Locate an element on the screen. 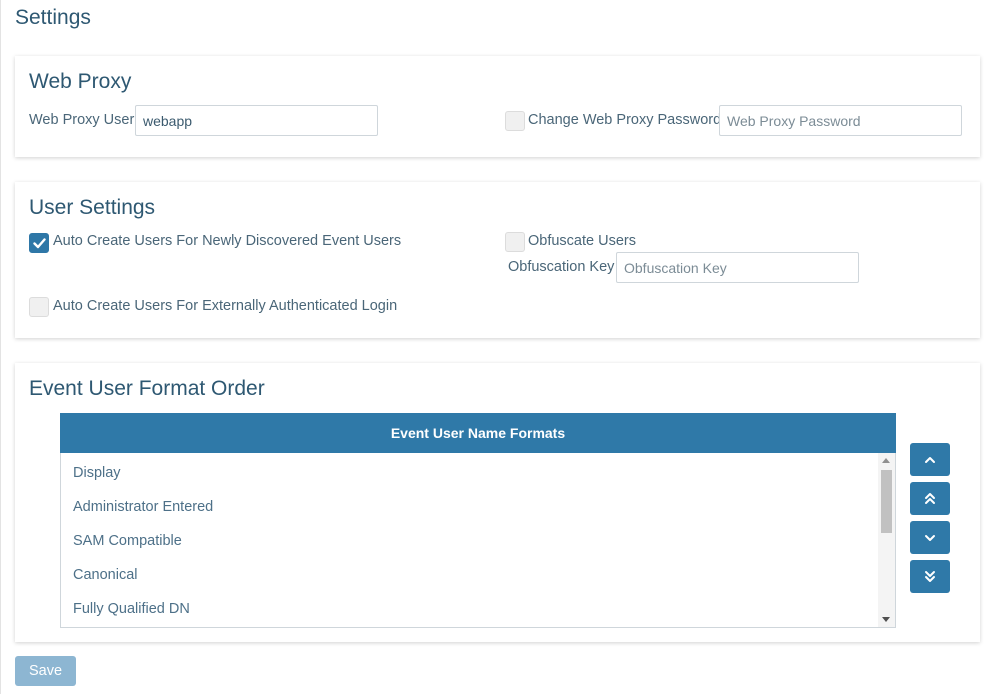  obfuscate-users-label: Obfuscate Users is located at coordinates (582, 241).